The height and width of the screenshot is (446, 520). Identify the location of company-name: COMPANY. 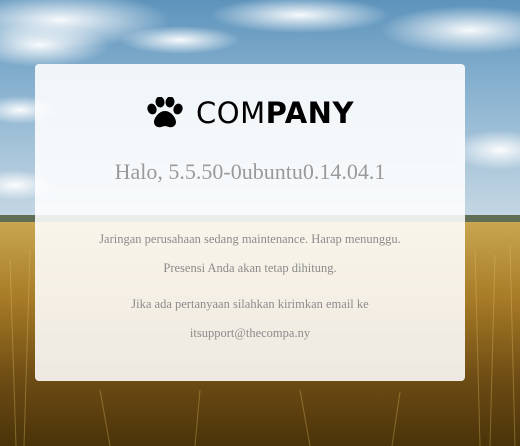
(275, 112).